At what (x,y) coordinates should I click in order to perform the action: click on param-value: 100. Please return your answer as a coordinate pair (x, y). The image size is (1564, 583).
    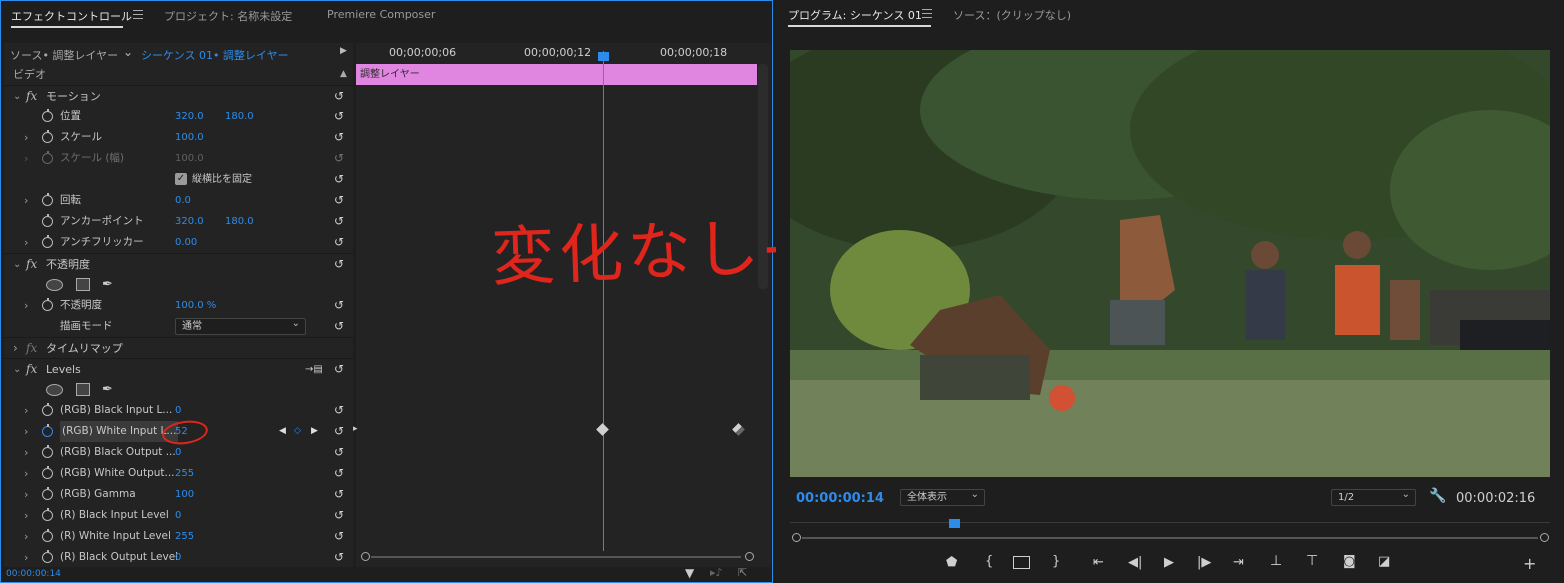
    Looking at the image, I should click on (184, 494).